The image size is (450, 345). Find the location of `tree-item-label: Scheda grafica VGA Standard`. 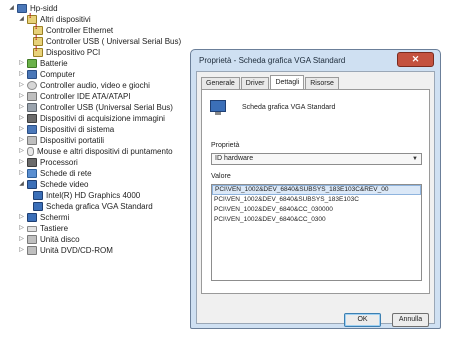

tree-item-label: Scheda grafica VGA Standard is located at coordinates (99, 206).